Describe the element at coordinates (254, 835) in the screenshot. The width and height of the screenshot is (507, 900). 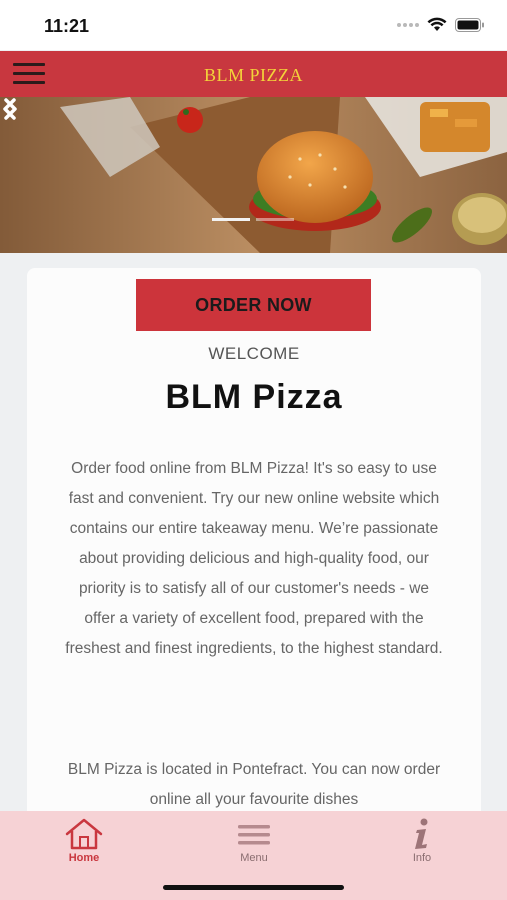
I see `menu-lines-icon` at that location.